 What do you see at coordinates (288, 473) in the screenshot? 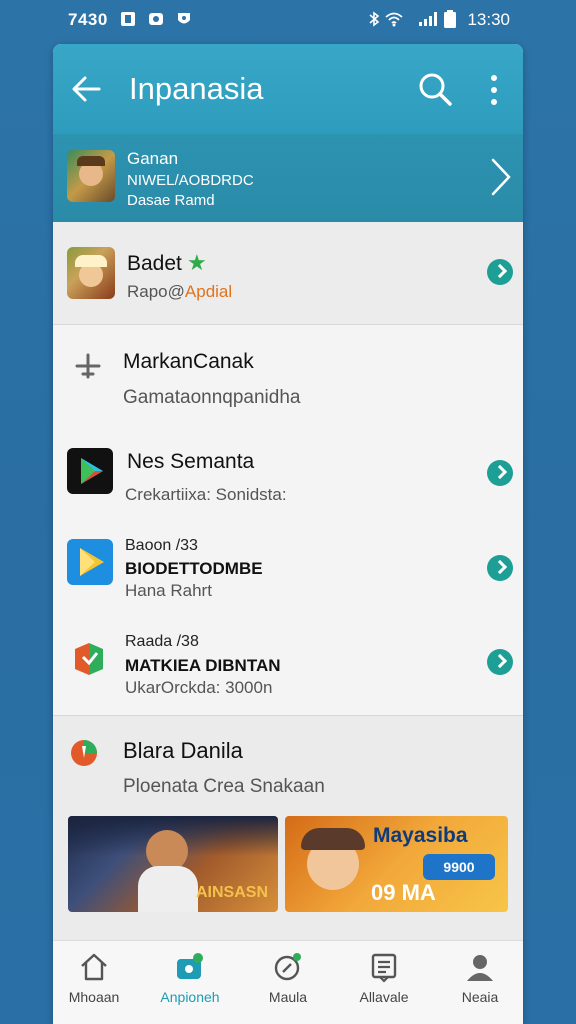
I see `list-item: Nes Semanta Crekartiixa: Sonidsta:` at bounding box center [288, 473].